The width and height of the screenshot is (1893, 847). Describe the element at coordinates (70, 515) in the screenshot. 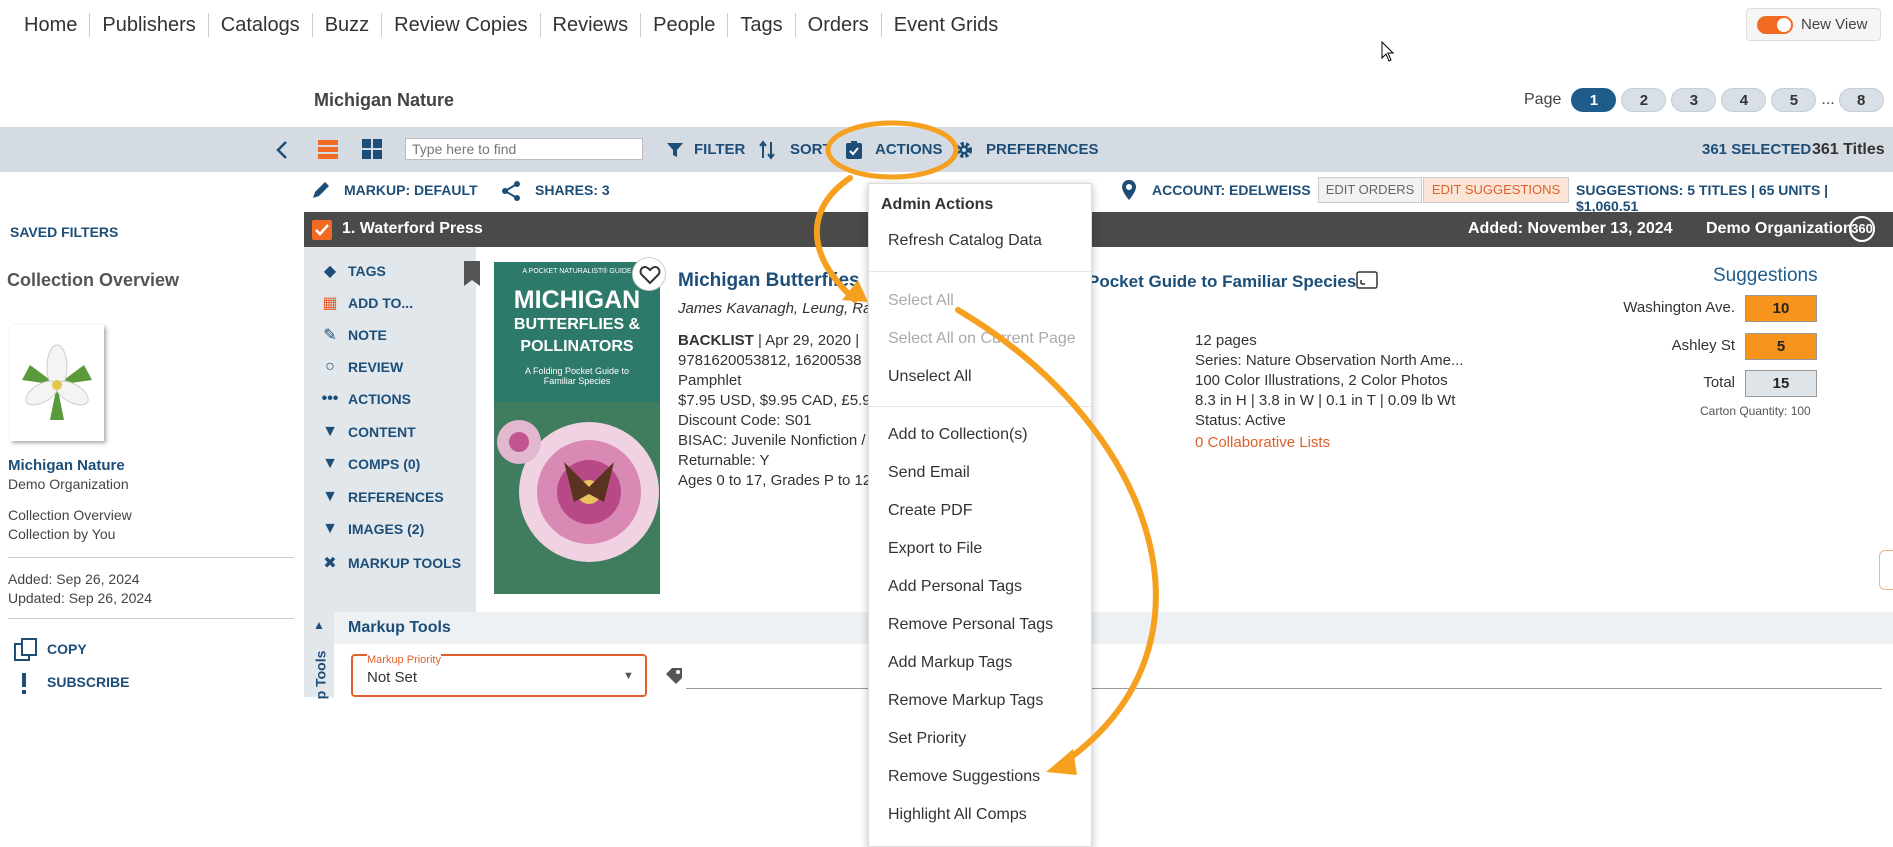

I see `collection-overview-text: Collection Overview` at that location.